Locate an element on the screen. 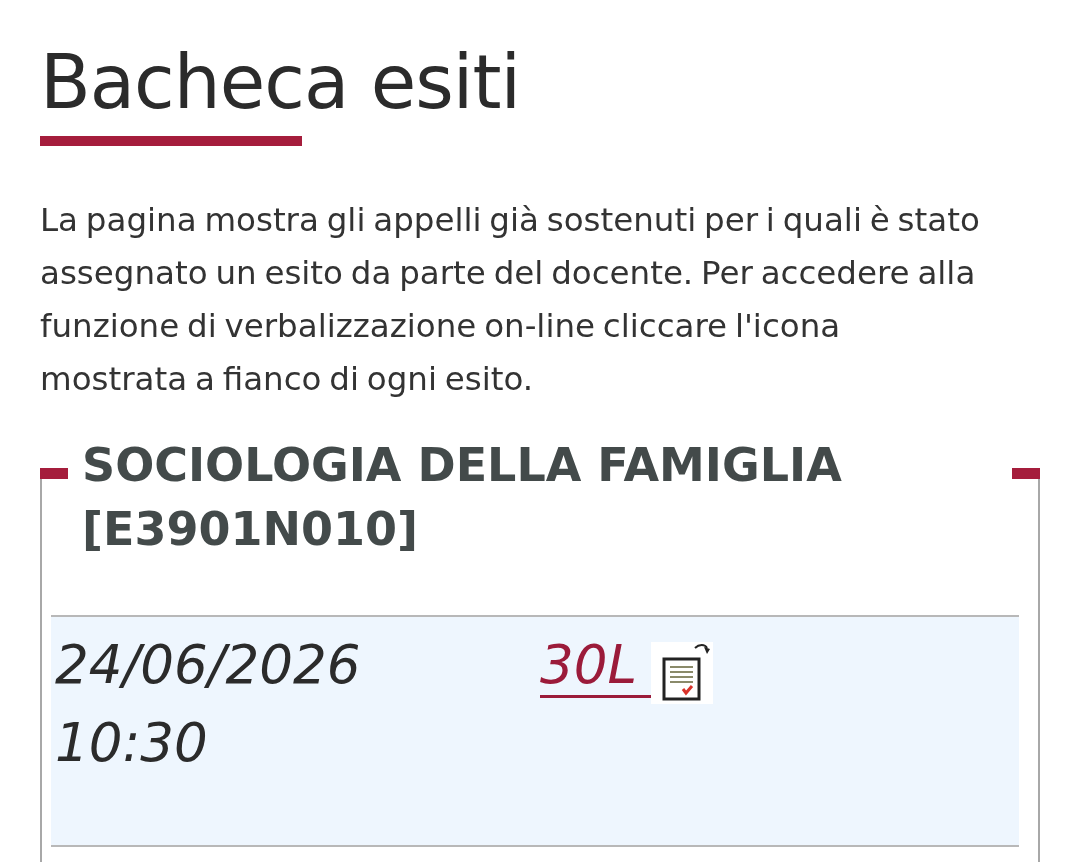  course-title: SOCIOLOGIA DELLA FAMIGLIA [E3901N010] is located at coordinates (462, 497).